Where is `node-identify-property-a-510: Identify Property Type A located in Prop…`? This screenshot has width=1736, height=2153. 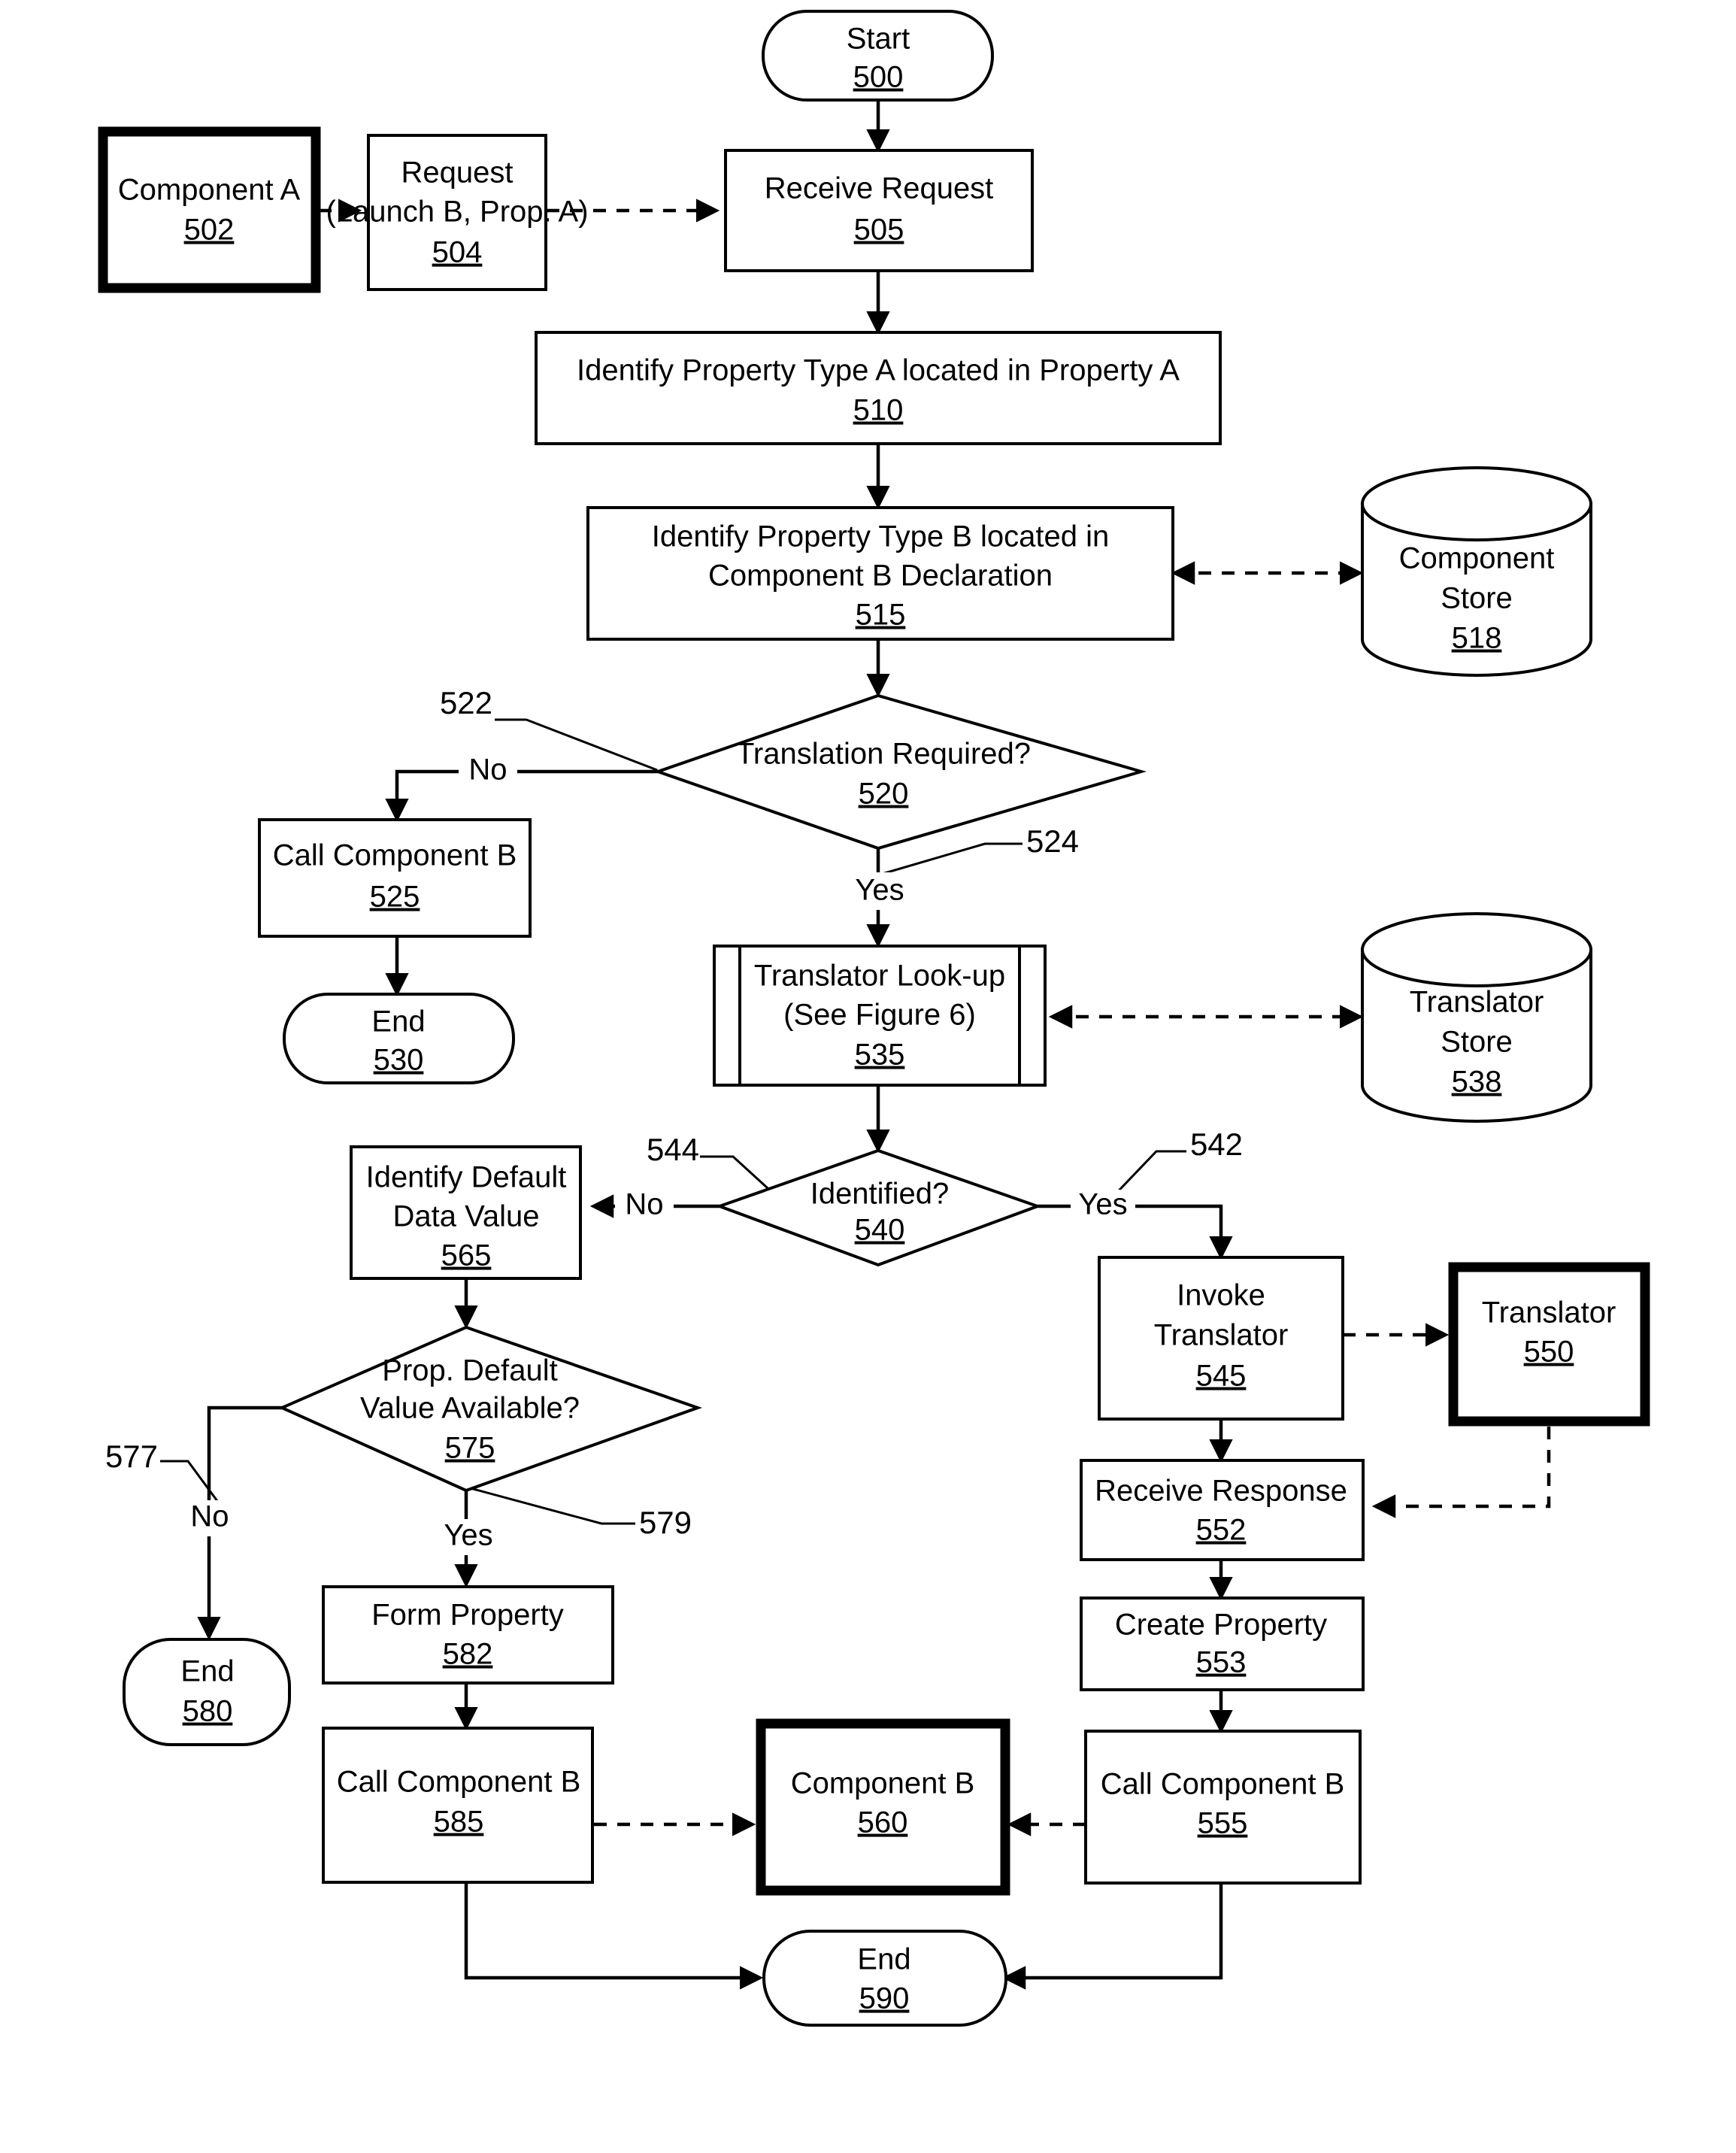 node-identify-property-a-510: Identify Property Type A located in Prop… is located at coordinates (878, 388).